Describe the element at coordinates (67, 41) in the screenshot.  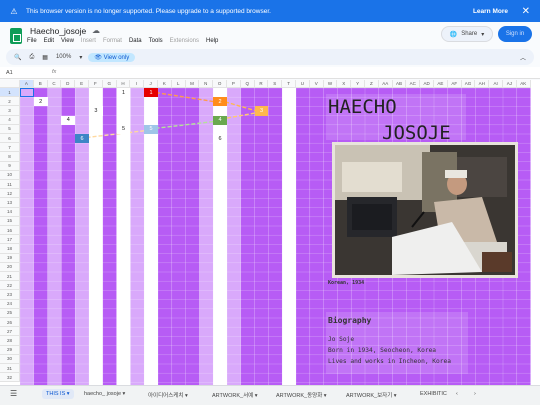
I see `menu-item-view: View` at that location.